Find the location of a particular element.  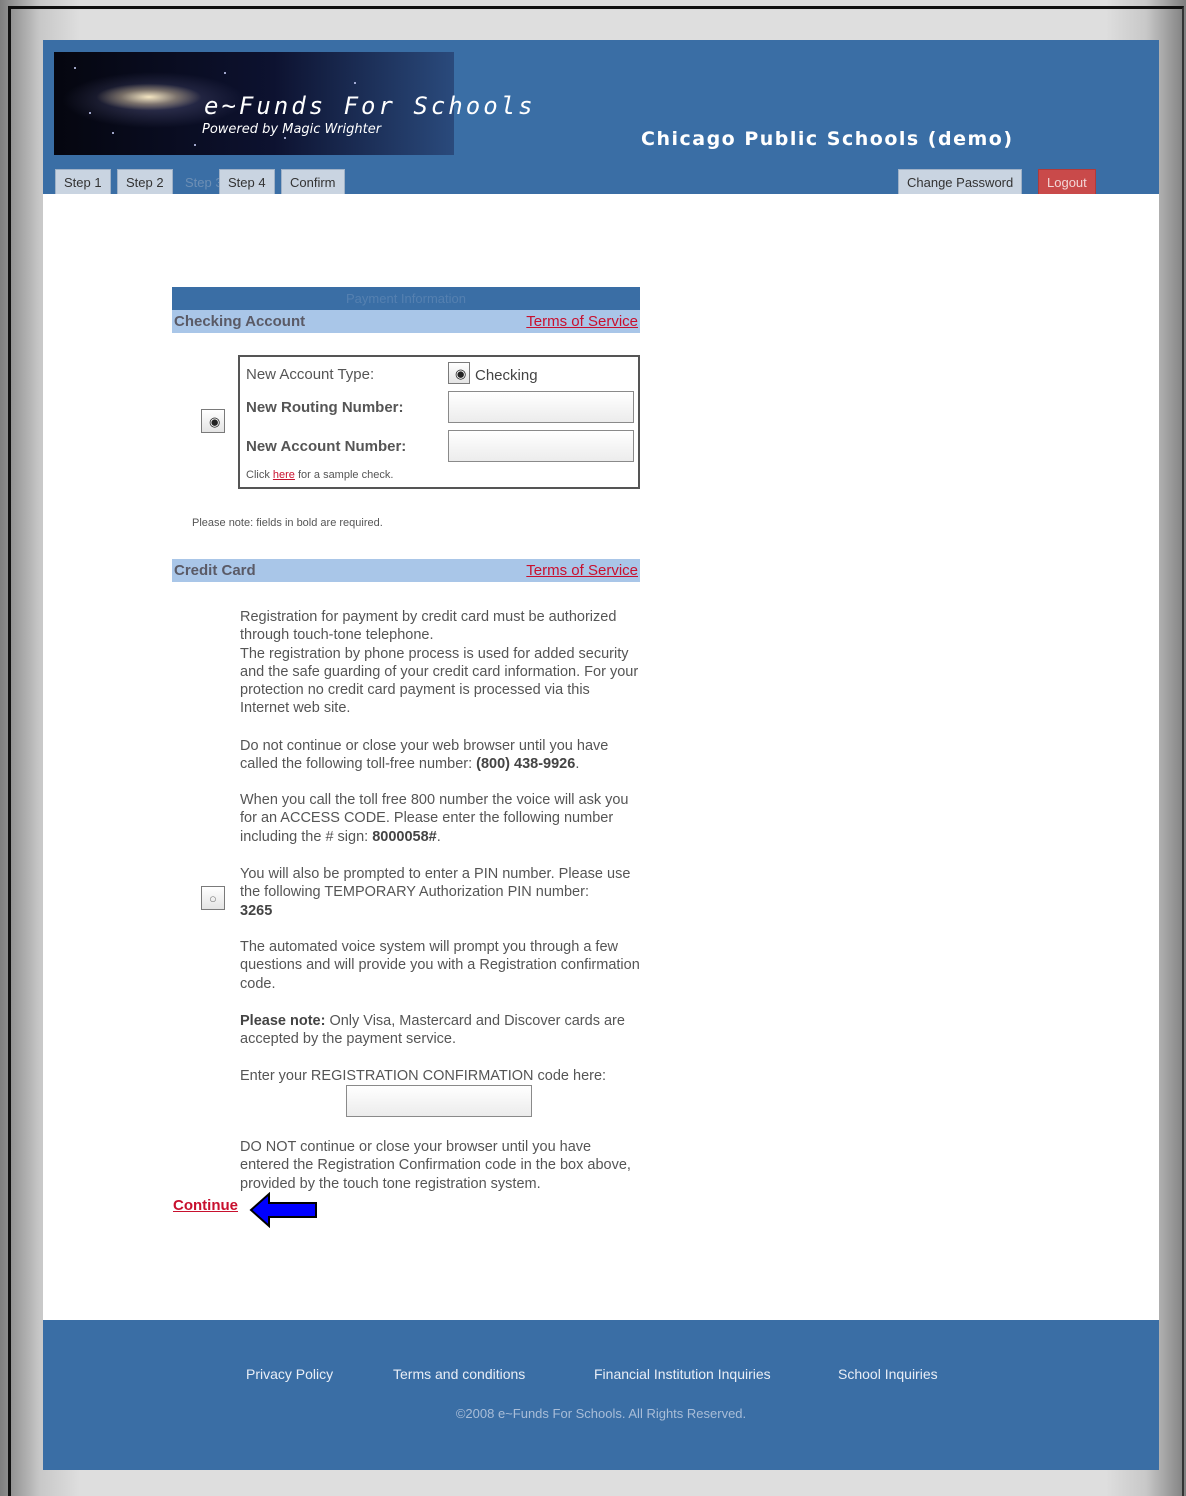

routing-number-label: New Routing Number: is located at coordinates (325, 407).